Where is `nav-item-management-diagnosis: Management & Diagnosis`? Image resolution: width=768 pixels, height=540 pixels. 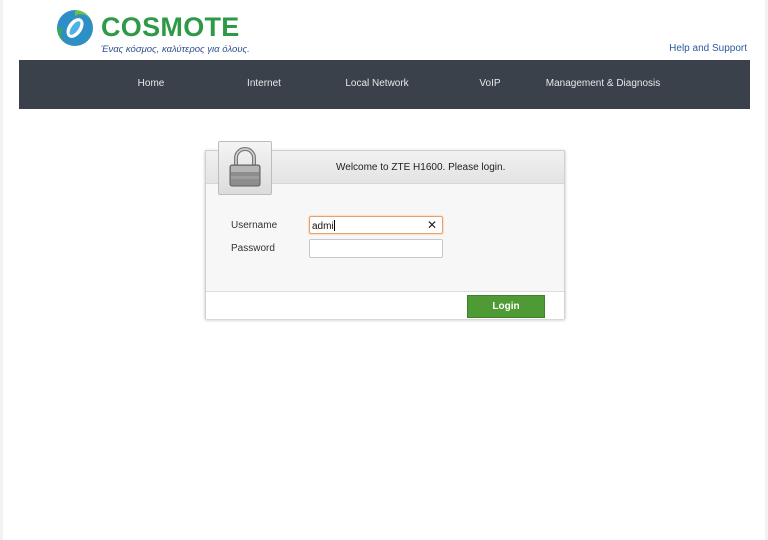 nav-item-management-diagnosis: Management & Diagnosis is located at coordinates (603, 83).